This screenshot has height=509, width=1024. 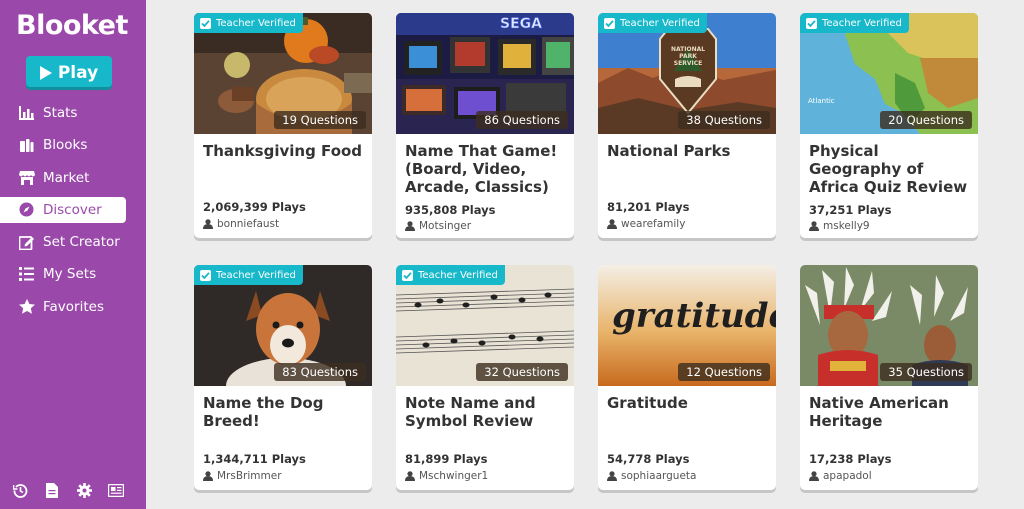 I want to click on thanksgiving-food-image: Teacher Verified 19 Questions, so click(x=283, y=73).